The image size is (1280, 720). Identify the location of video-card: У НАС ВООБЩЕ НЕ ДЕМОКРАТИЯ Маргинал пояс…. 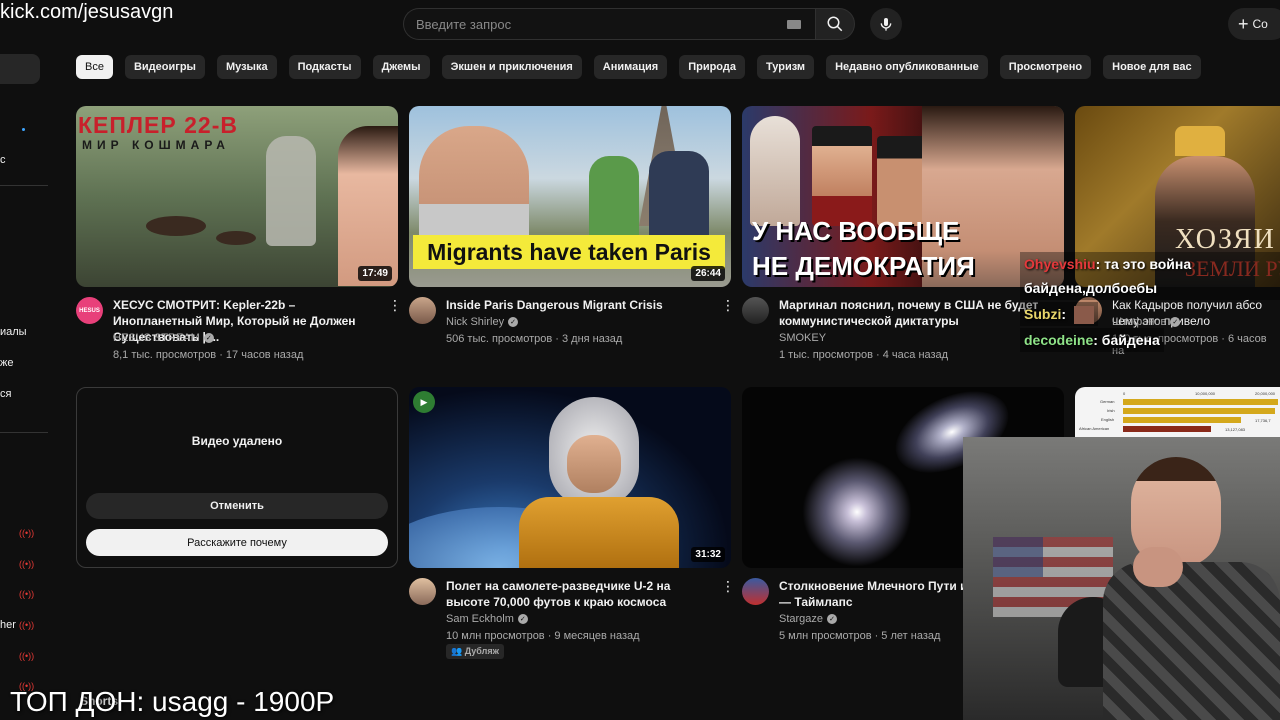
(903, 236).